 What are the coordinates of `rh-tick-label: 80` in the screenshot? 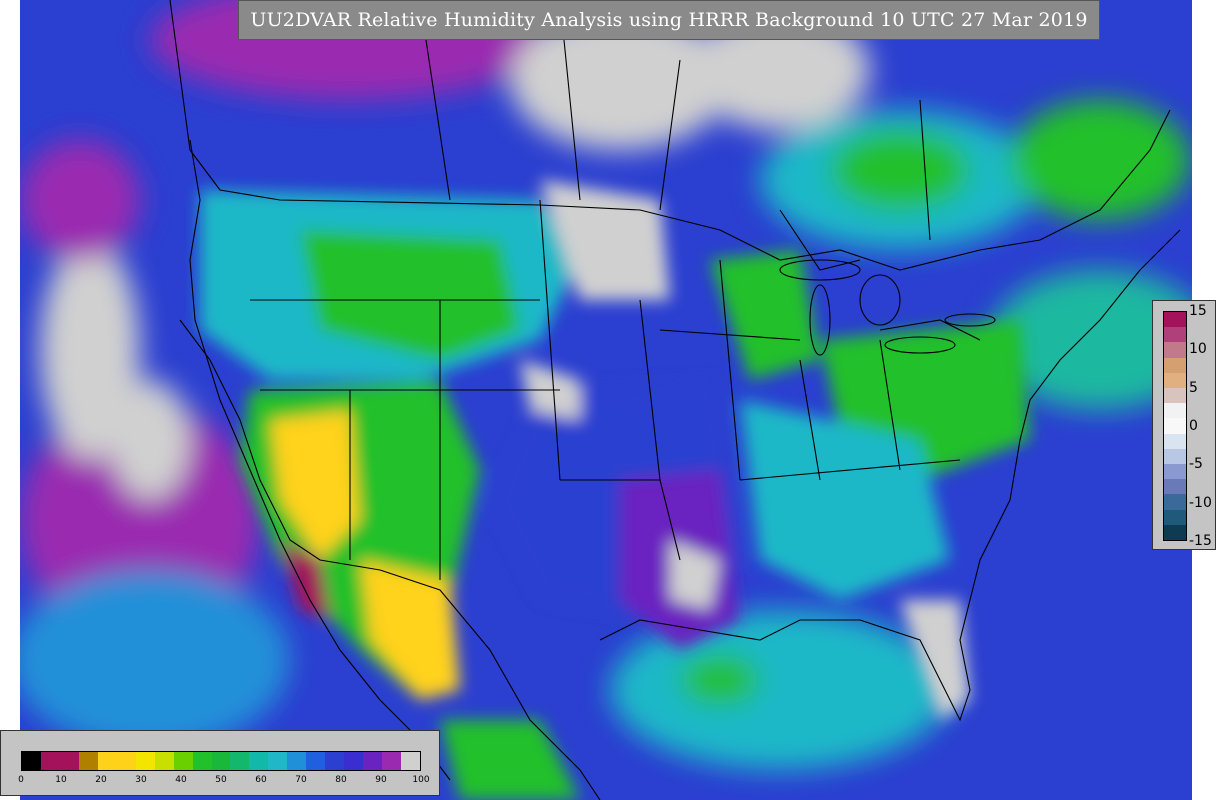 It's located at (341, 780).